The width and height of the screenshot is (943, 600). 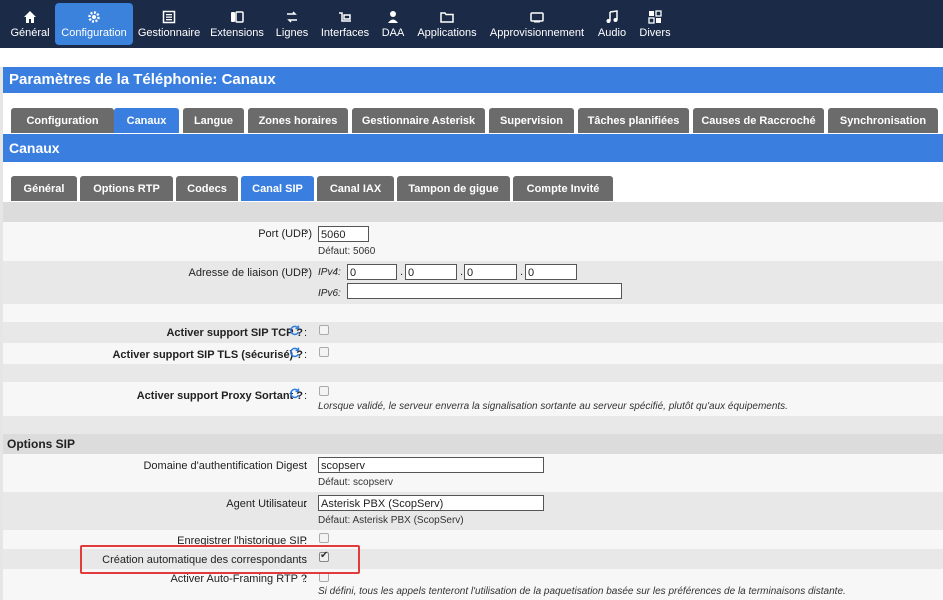 What do you see at coordinates (347, 251) in the screenshot?
I see `port-default: Défaut: 5060` at bounding box center [347, 251].